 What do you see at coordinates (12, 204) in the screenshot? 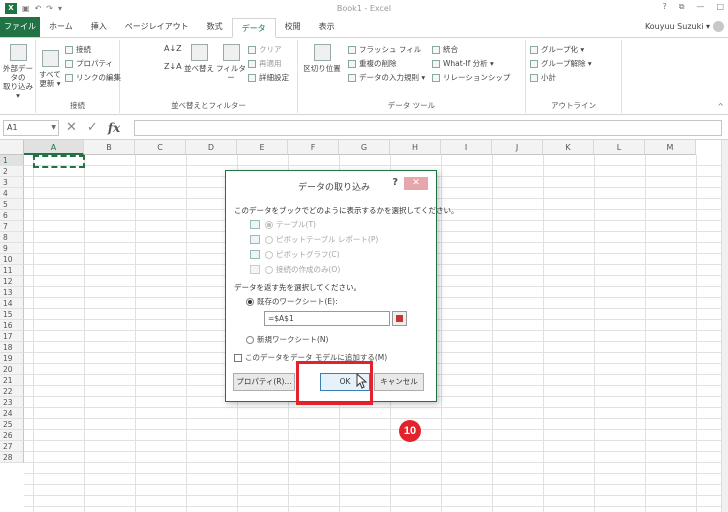
I see `row-header: 5` at bounding box center [12, 204].